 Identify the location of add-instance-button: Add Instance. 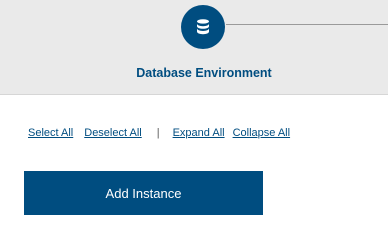
(143, 193).